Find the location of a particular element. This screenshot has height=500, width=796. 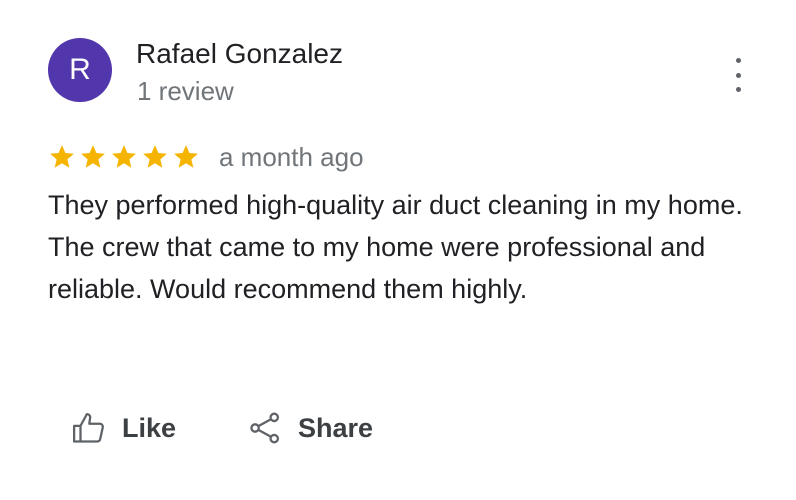

review-date: a month ago is located at coordinates (291, 156).